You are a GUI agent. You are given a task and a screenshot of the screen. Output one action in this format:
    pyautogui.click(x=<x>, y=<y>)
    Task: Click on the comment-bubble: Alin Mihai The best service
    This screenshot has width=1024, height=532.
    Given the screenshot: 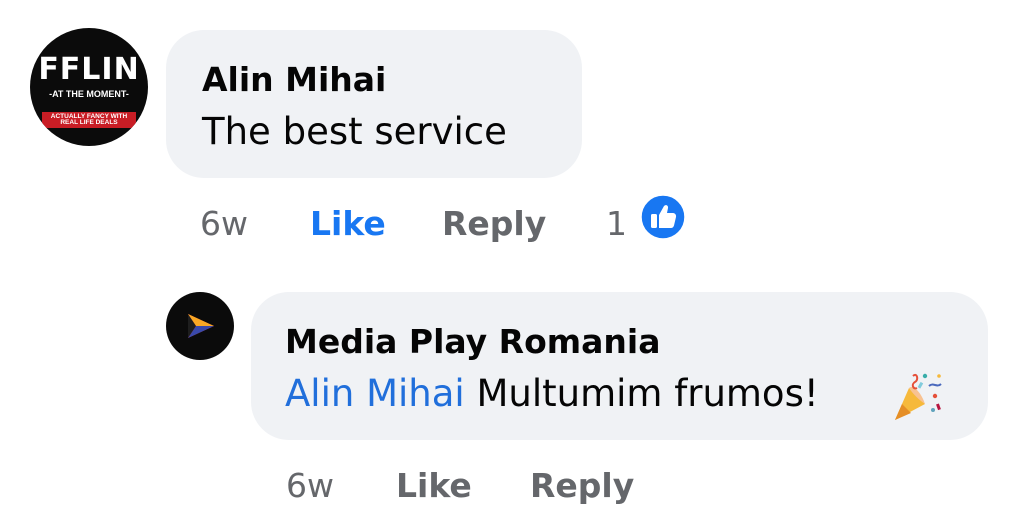 What is the action you would take?
    pyautogui.click(x=374, y=104)
    